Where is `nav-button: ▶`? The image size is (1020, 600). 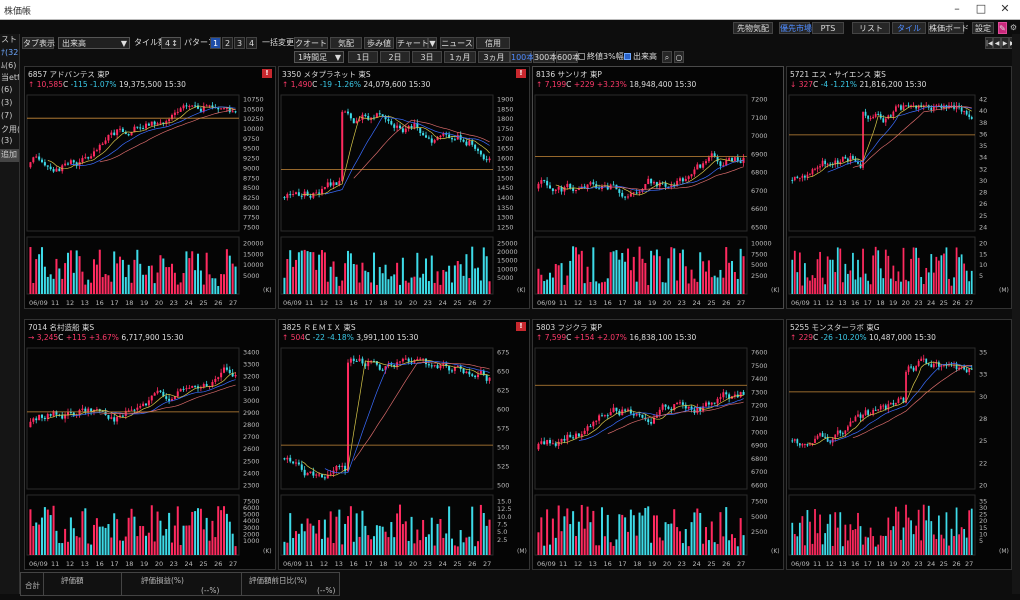
nav-button: ▶ is located at coordinates (1005, 43).